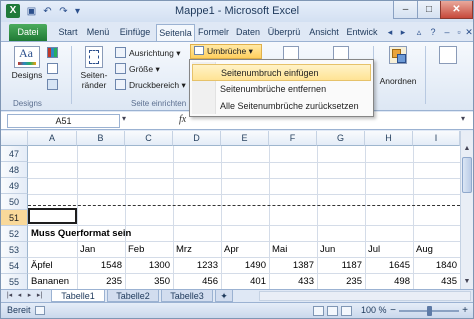 This screenshot has width=474, height=319. Describe the element at coordinates (14, 250) in the screenshot. I see `row-header-53: 53` at that location.